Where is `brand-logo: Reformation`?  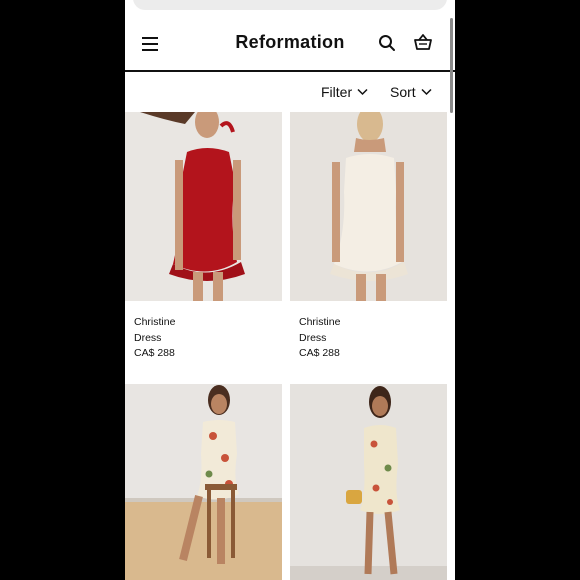 brand-logo: Reformation is located at coordinates (290, 42).